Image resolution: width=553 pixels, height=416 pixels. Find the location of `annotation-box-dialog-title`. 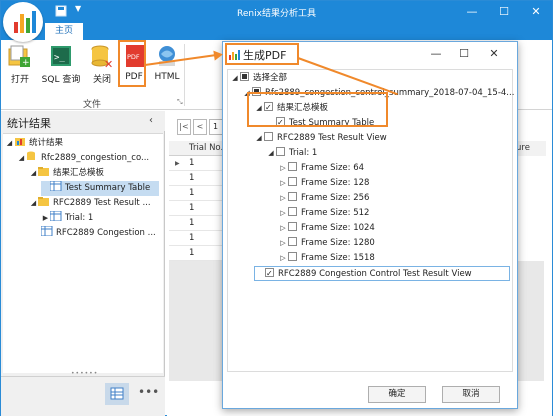

annotation-box-dialog-title is located at coordinates (262, 54).